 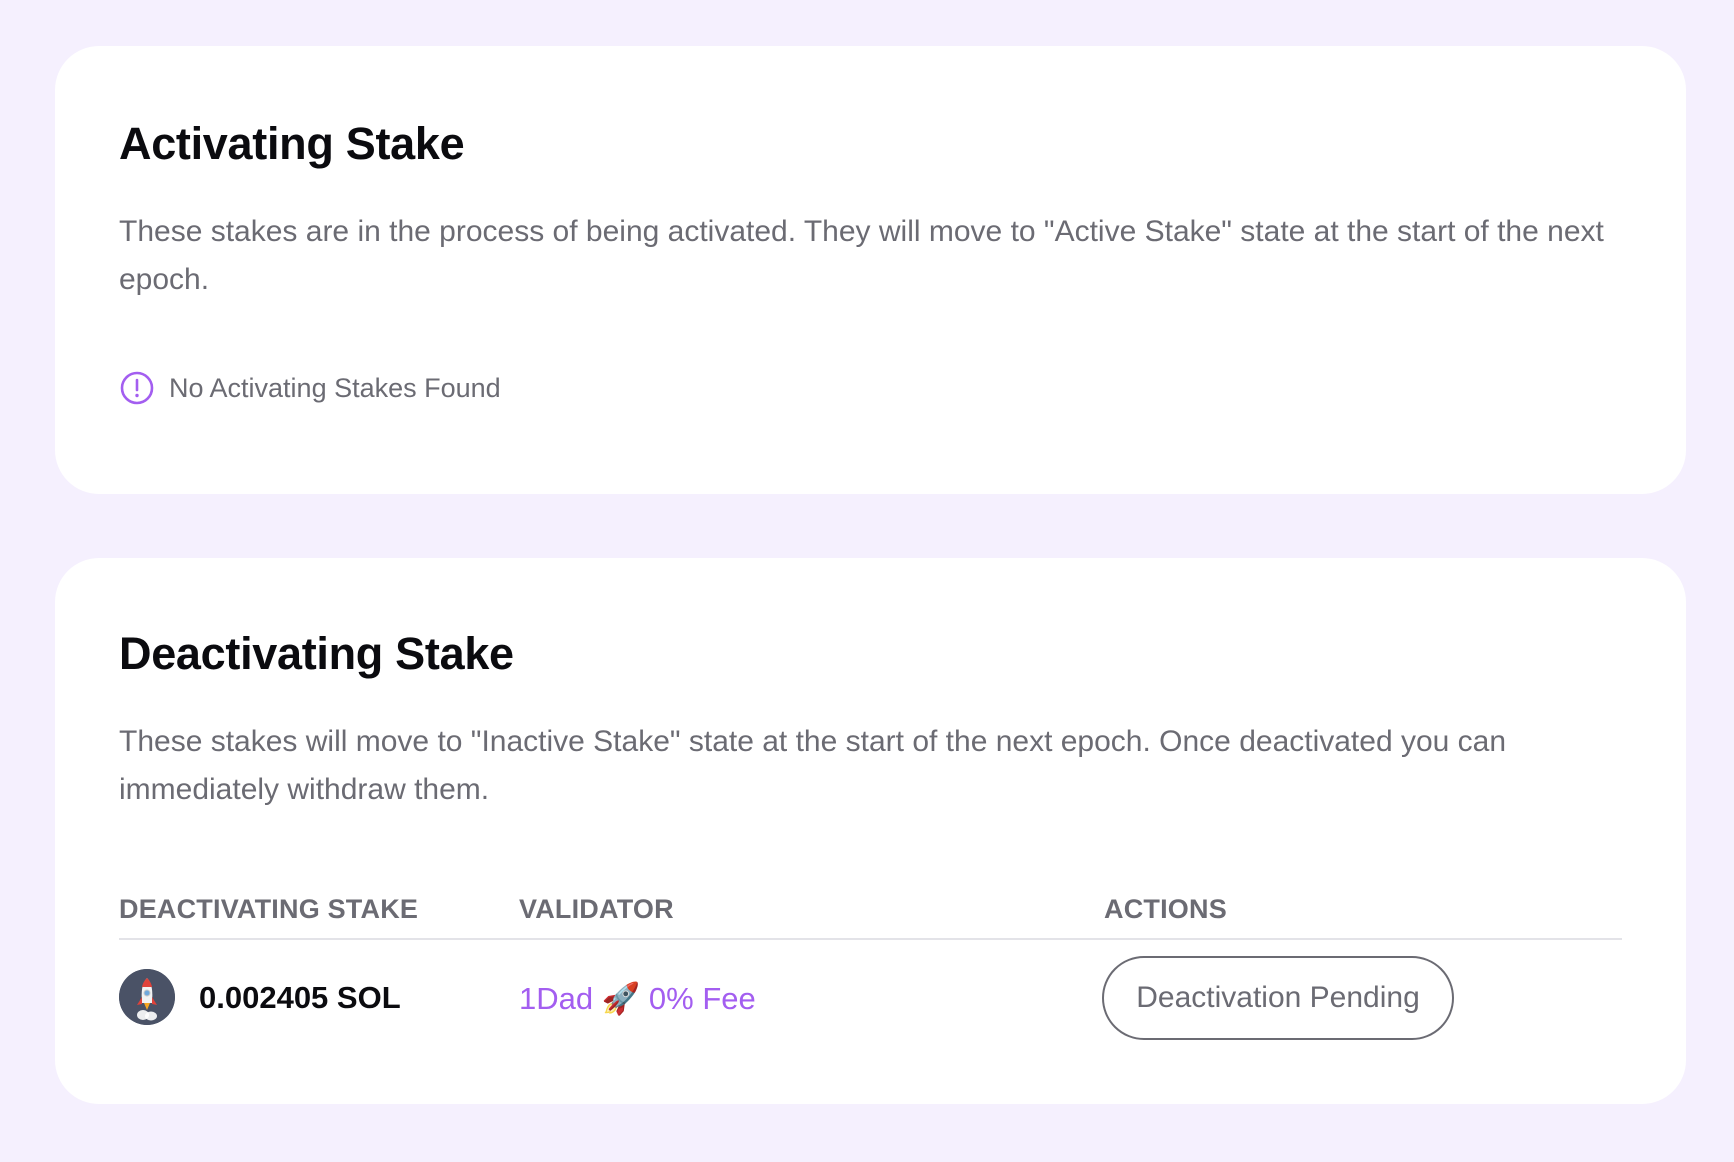 What do you see at coordinates (137, 388) in the screenshot?
I see `alert-circle-icon` at bounding box center [137, 388].